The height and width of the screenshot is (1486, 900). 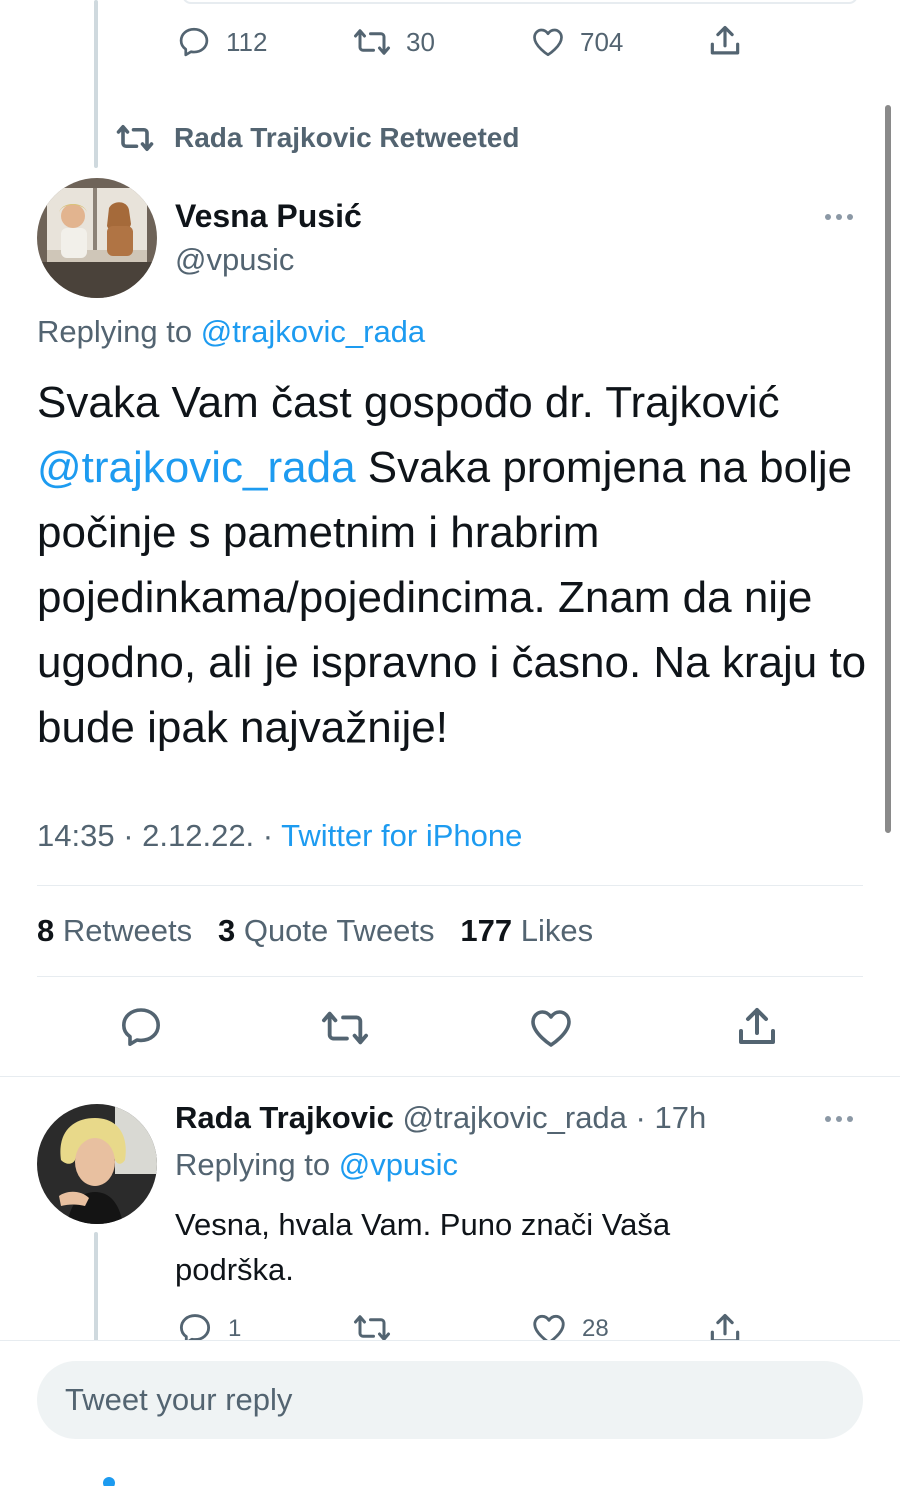 What do you see at coordinates (602, 41) in the screenshot?
I see `prev-like-count: 704` at bounding box center [602, 41].